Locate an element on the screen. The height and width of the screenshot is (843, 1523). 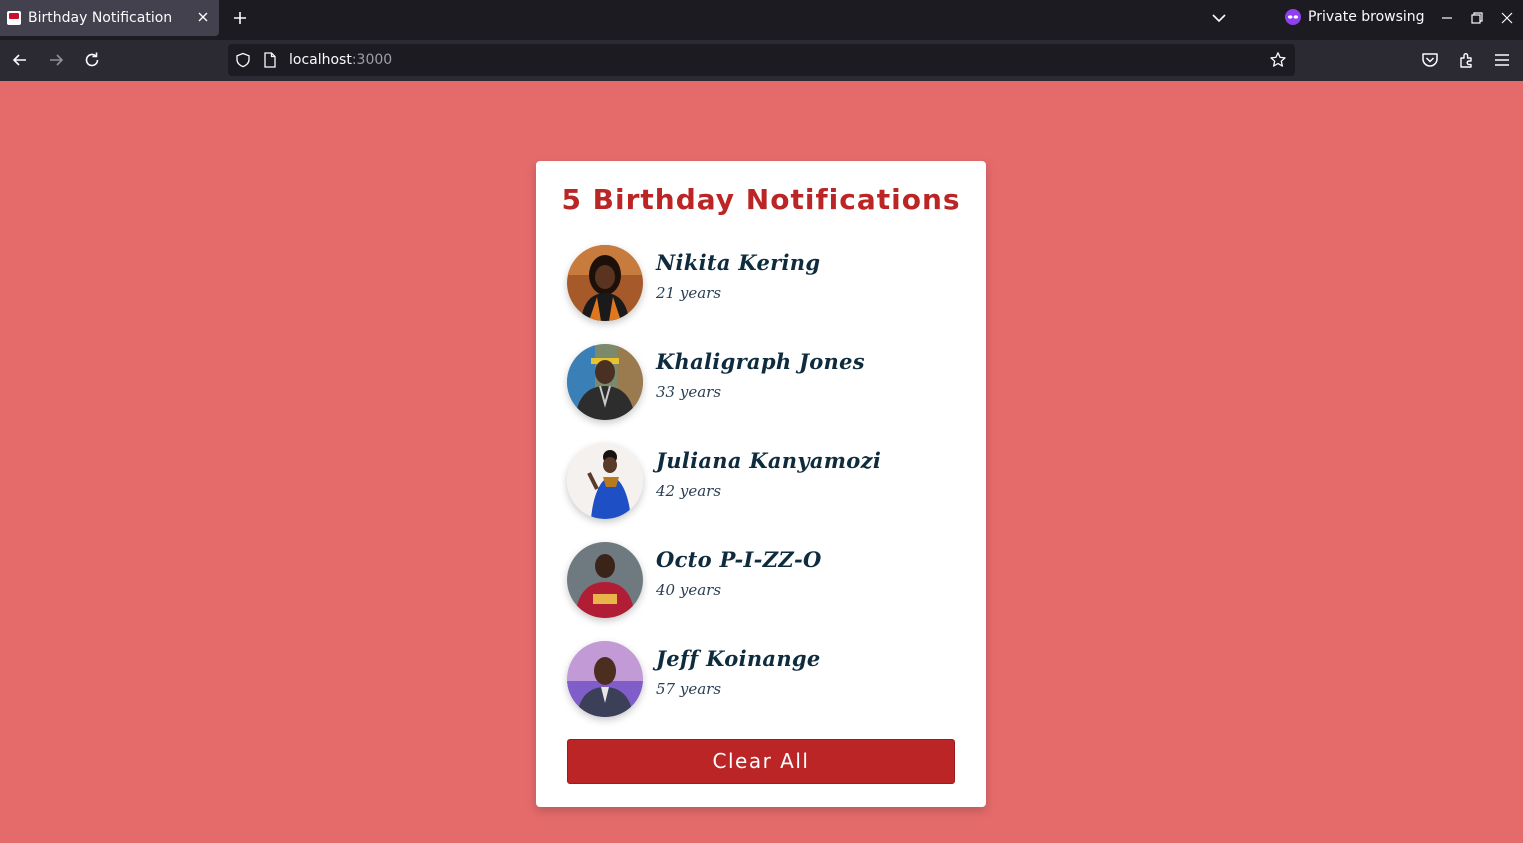
person-age: 21 years is located at coordinates (689, 293).